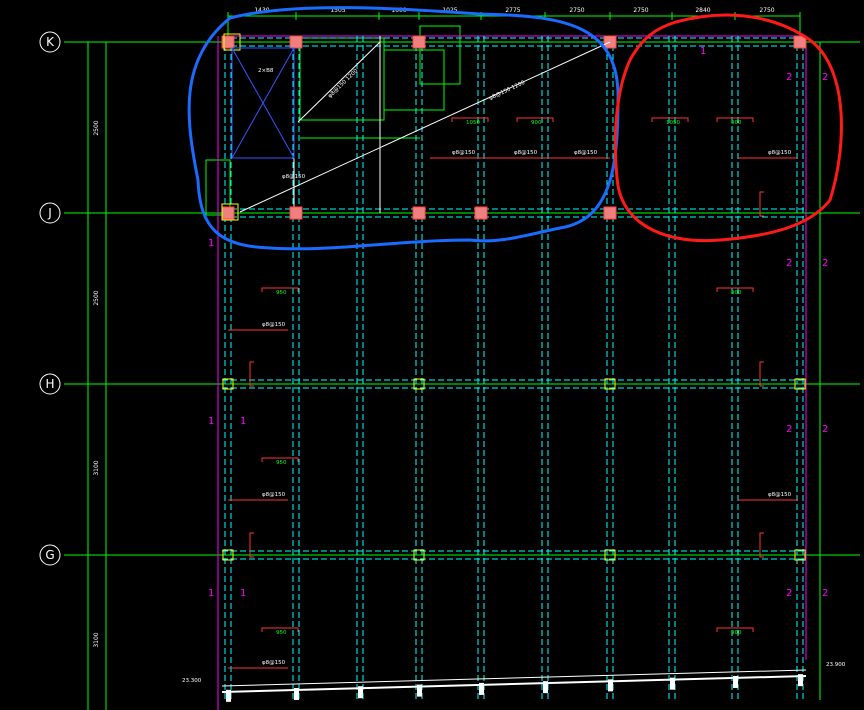 The height and width of the screenshot is (710, 864). Describe the element at coordinates (343, 84) in the screenshot. I see `diag-label-1: φ8@150 1200` at that location.